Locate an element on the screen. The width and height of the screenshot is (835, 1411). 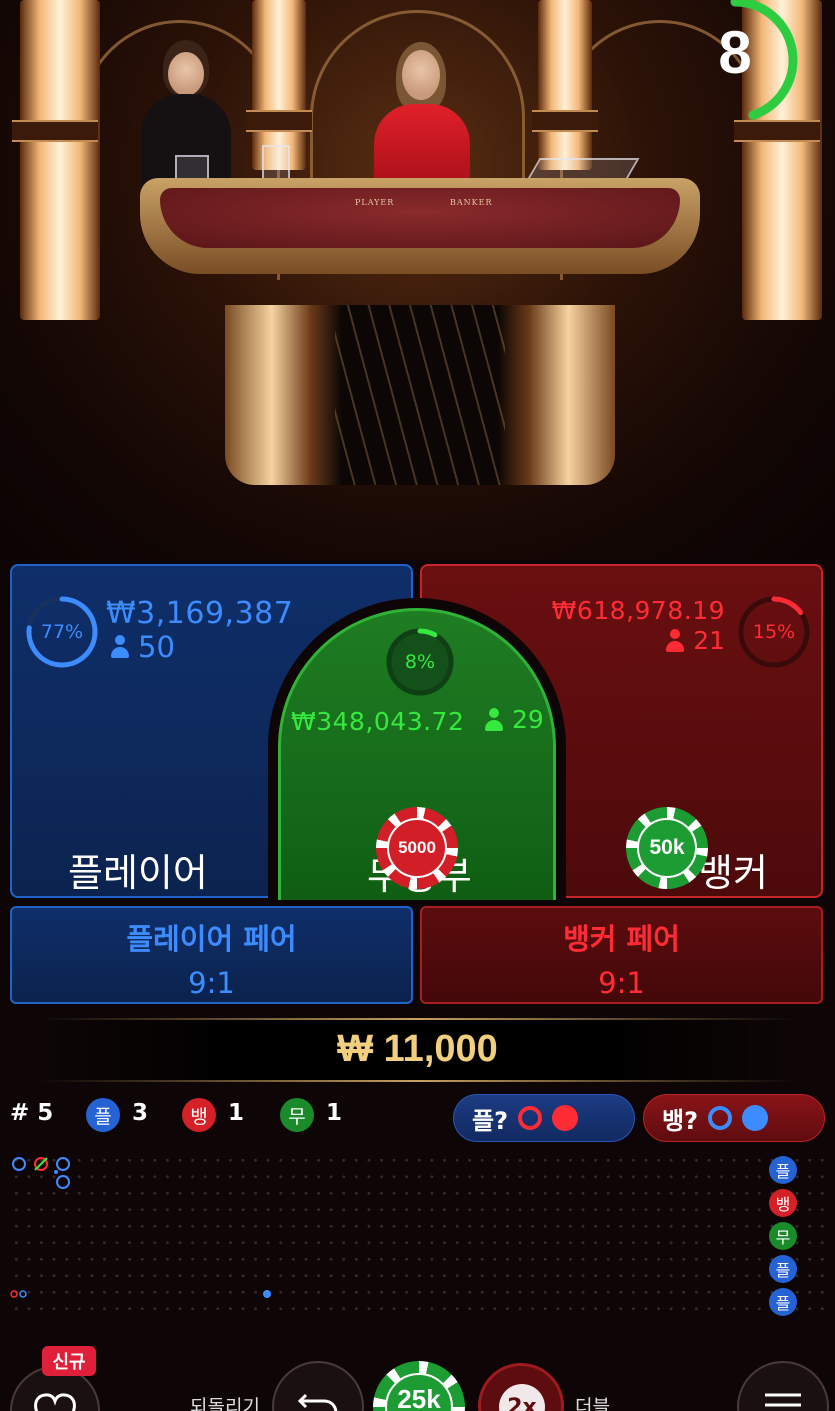
tie-percent-ring: 8% is located at coordinates (420, 662).